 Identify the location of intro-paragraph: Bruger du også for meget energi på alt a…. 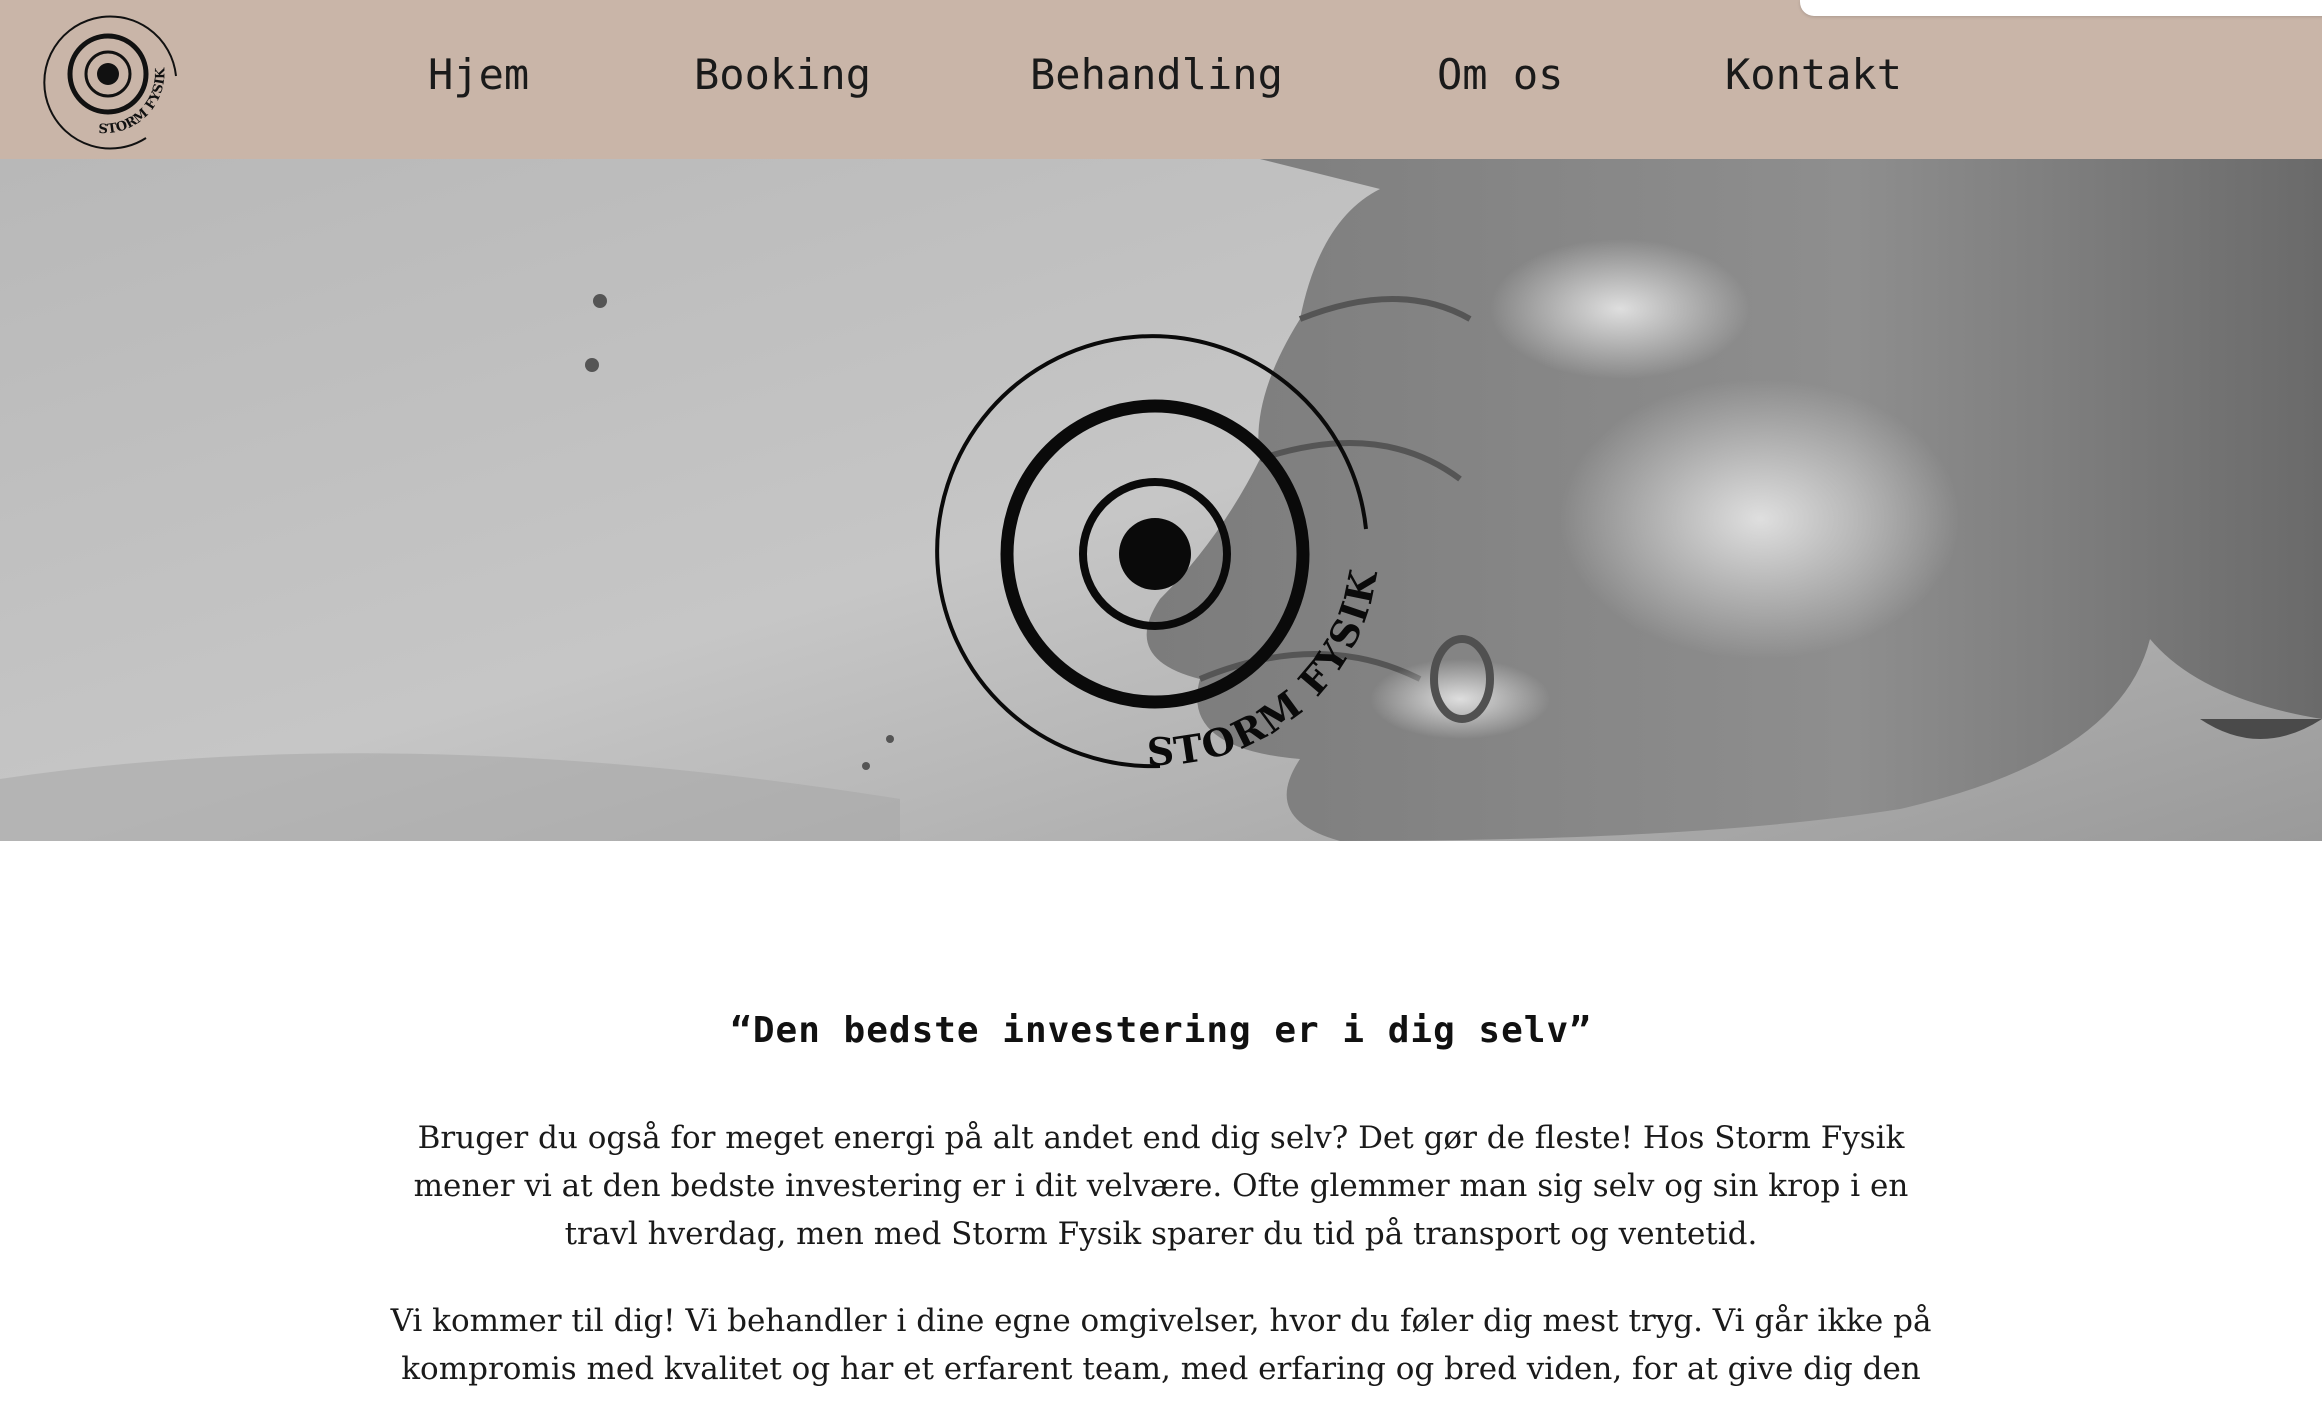
(1161, 1186).